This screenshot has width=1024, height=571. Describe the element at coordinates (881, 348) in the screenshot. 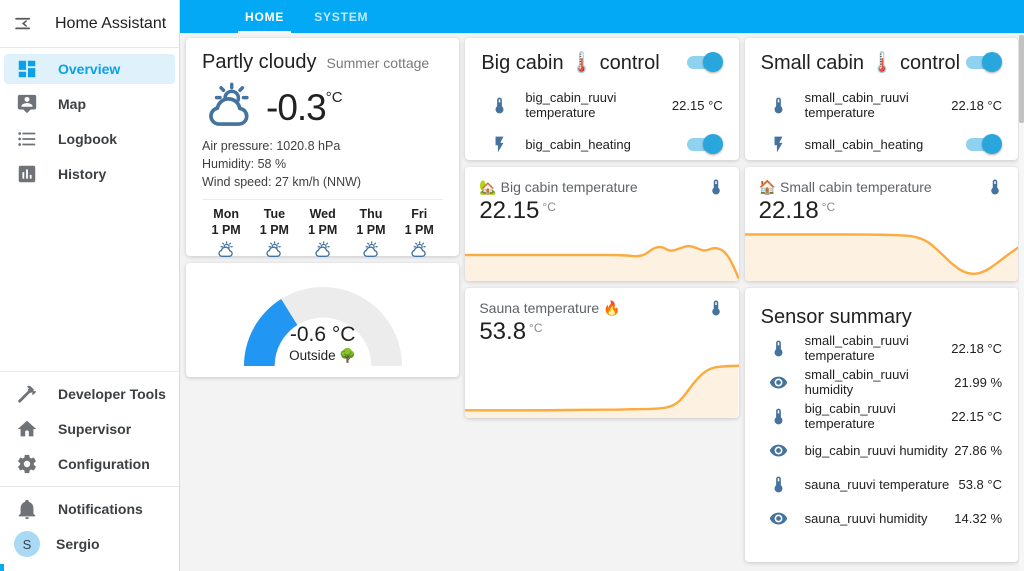

I see `entity-row-small-cabin-ruuvi-temperature: small_cabin_ruuvi temperature 22.18 °C` at that location.